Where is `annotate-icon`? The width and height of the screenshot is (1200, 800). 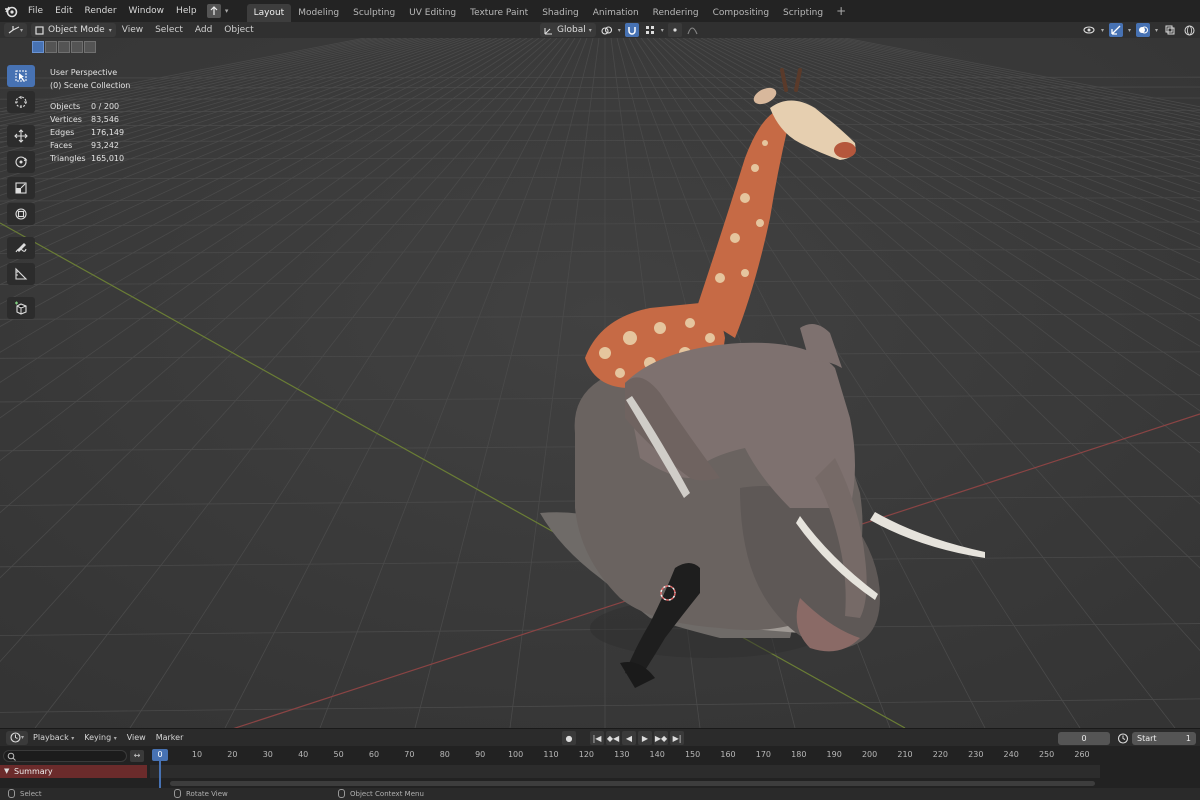 annotate-icon is located at coordinates (21, 248).